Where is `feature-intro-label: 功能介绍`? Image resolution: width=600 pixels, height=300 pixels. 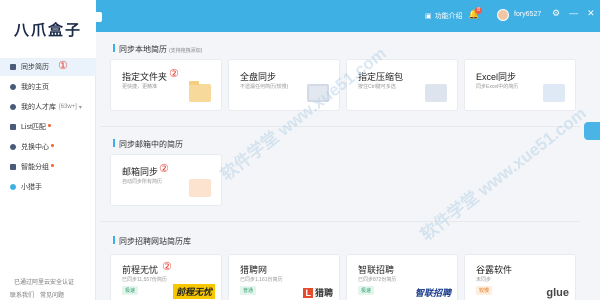 feature-intro-label: 功能介绍 is located at coordinates (448, 16).